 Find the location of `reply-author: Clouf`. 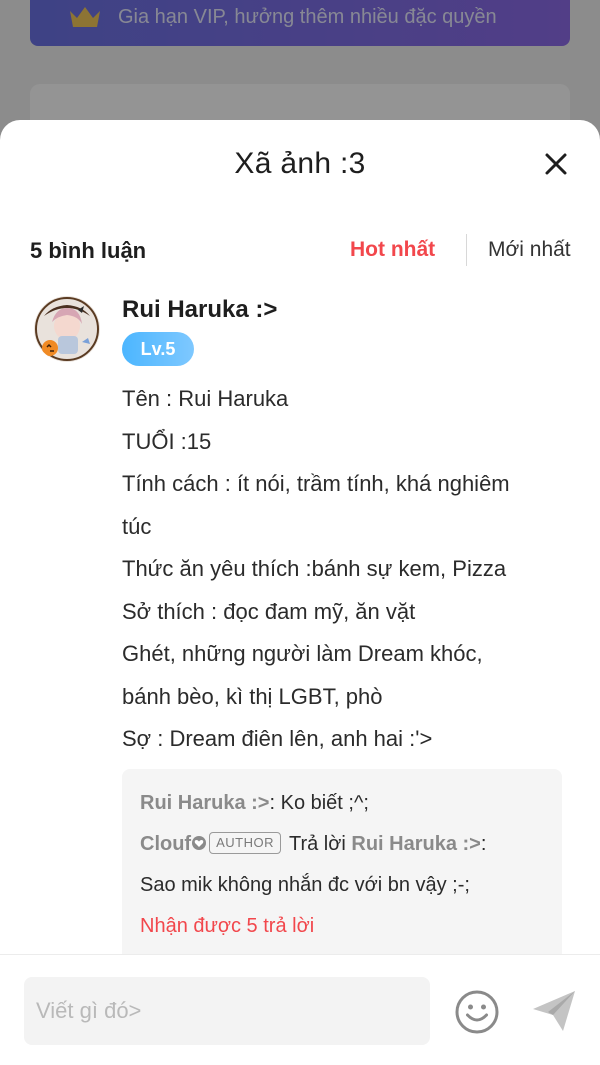

reply-author: Clouf is located at coordinates (165, 844).